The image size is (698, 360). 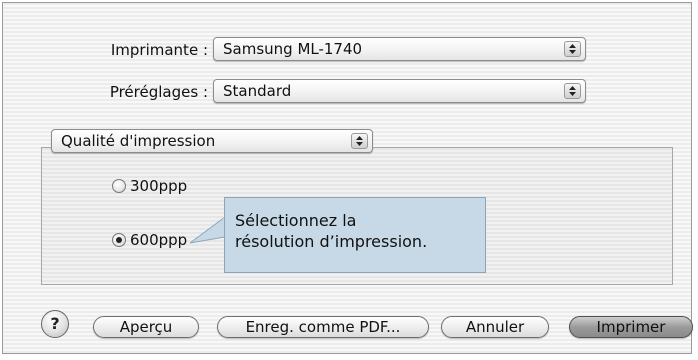 I want to click on preview-button: Aperçu, so click(x=146, y=327).